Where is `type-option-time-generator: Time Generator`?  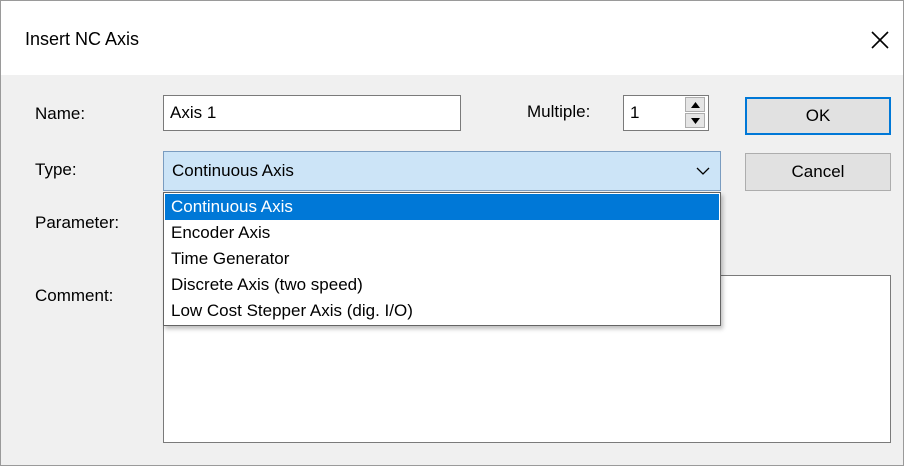 type-option-time-generator: Time Generator is located at coordinates (442, 259).